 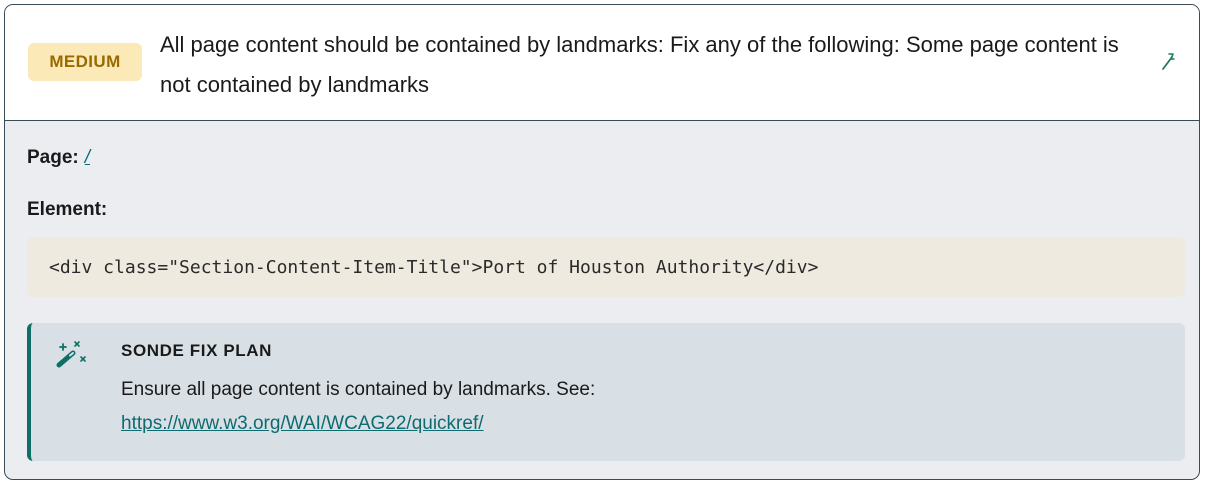 What do you see at coordinates (85, 62) in the screenshot?
I see `severity-badge: MEDIUM` at bounding box center [85, 62].